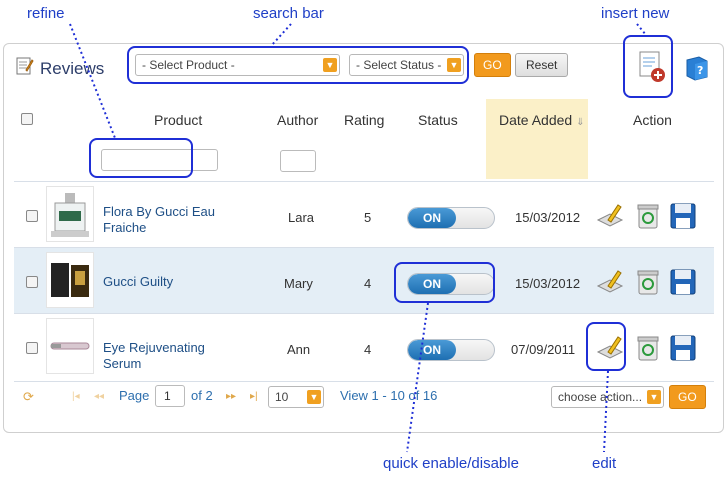  Describe the element at coordinates (580, 122) in the screenshot. I see `sort-down-icon: ⇓` at that location.